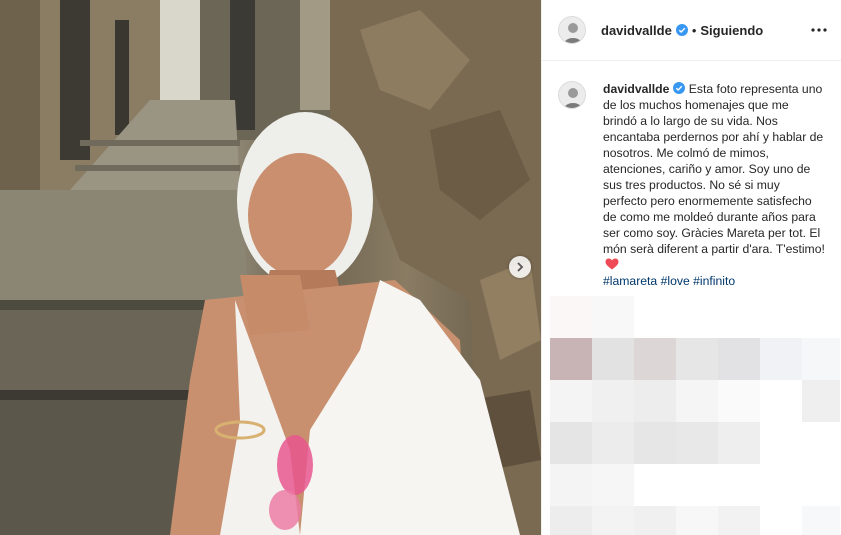 This screenshot has height=535, width=841. I want to click on header-username-text: davidvallde, so click(636, 30).